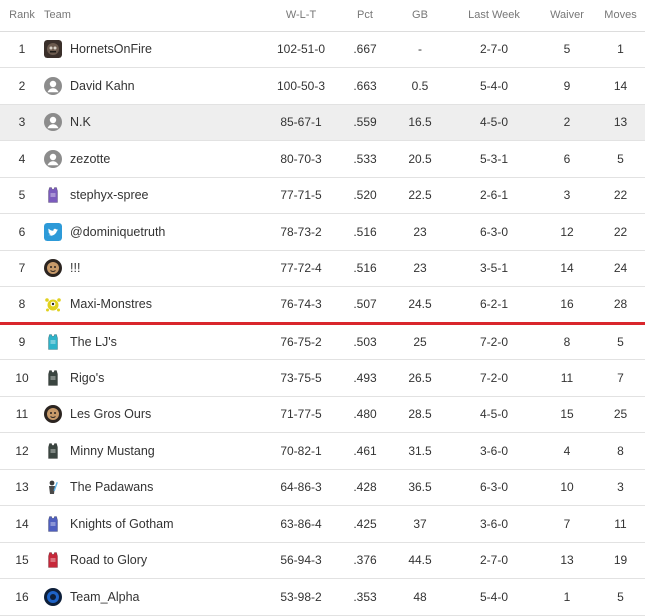  Describe the element at coordinates (365, 159) in the screenshot. I see `pct-cell: .533` at that location.